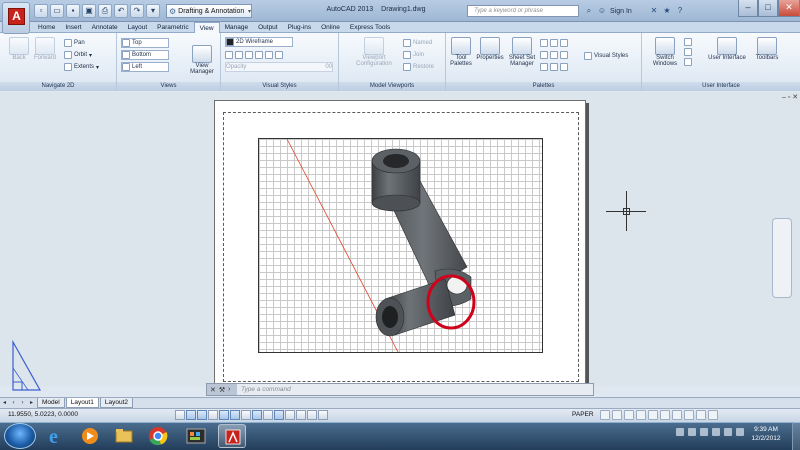 The width and height of the screenshot is (800, 450). Describe the element at coordinates (583, 414) in the screenshot. I see `paper-model-toggle: PAPER` at that location.